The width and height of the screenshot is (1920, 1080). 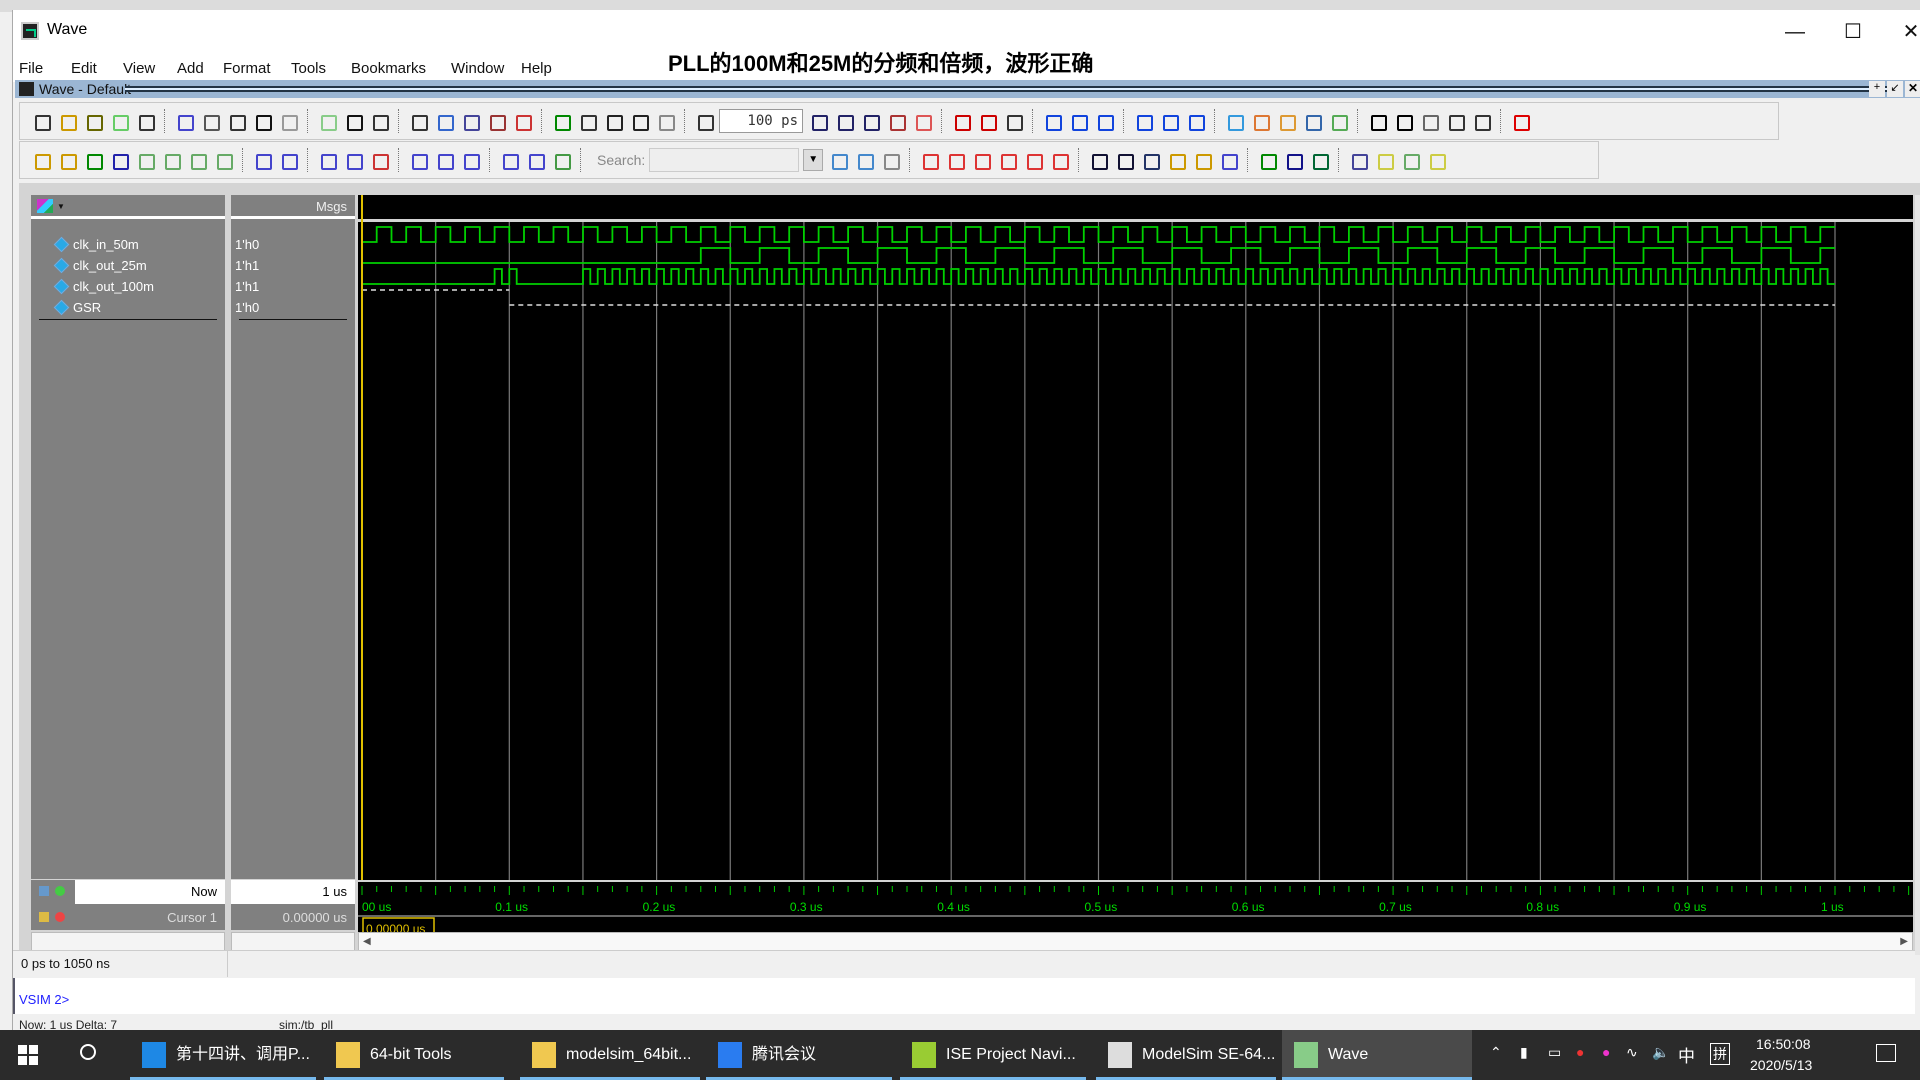 What do you see at coordinates (1520, 121) in the screenshot?
I see `traffic-light-icon` at bounding box center [1520, 121].